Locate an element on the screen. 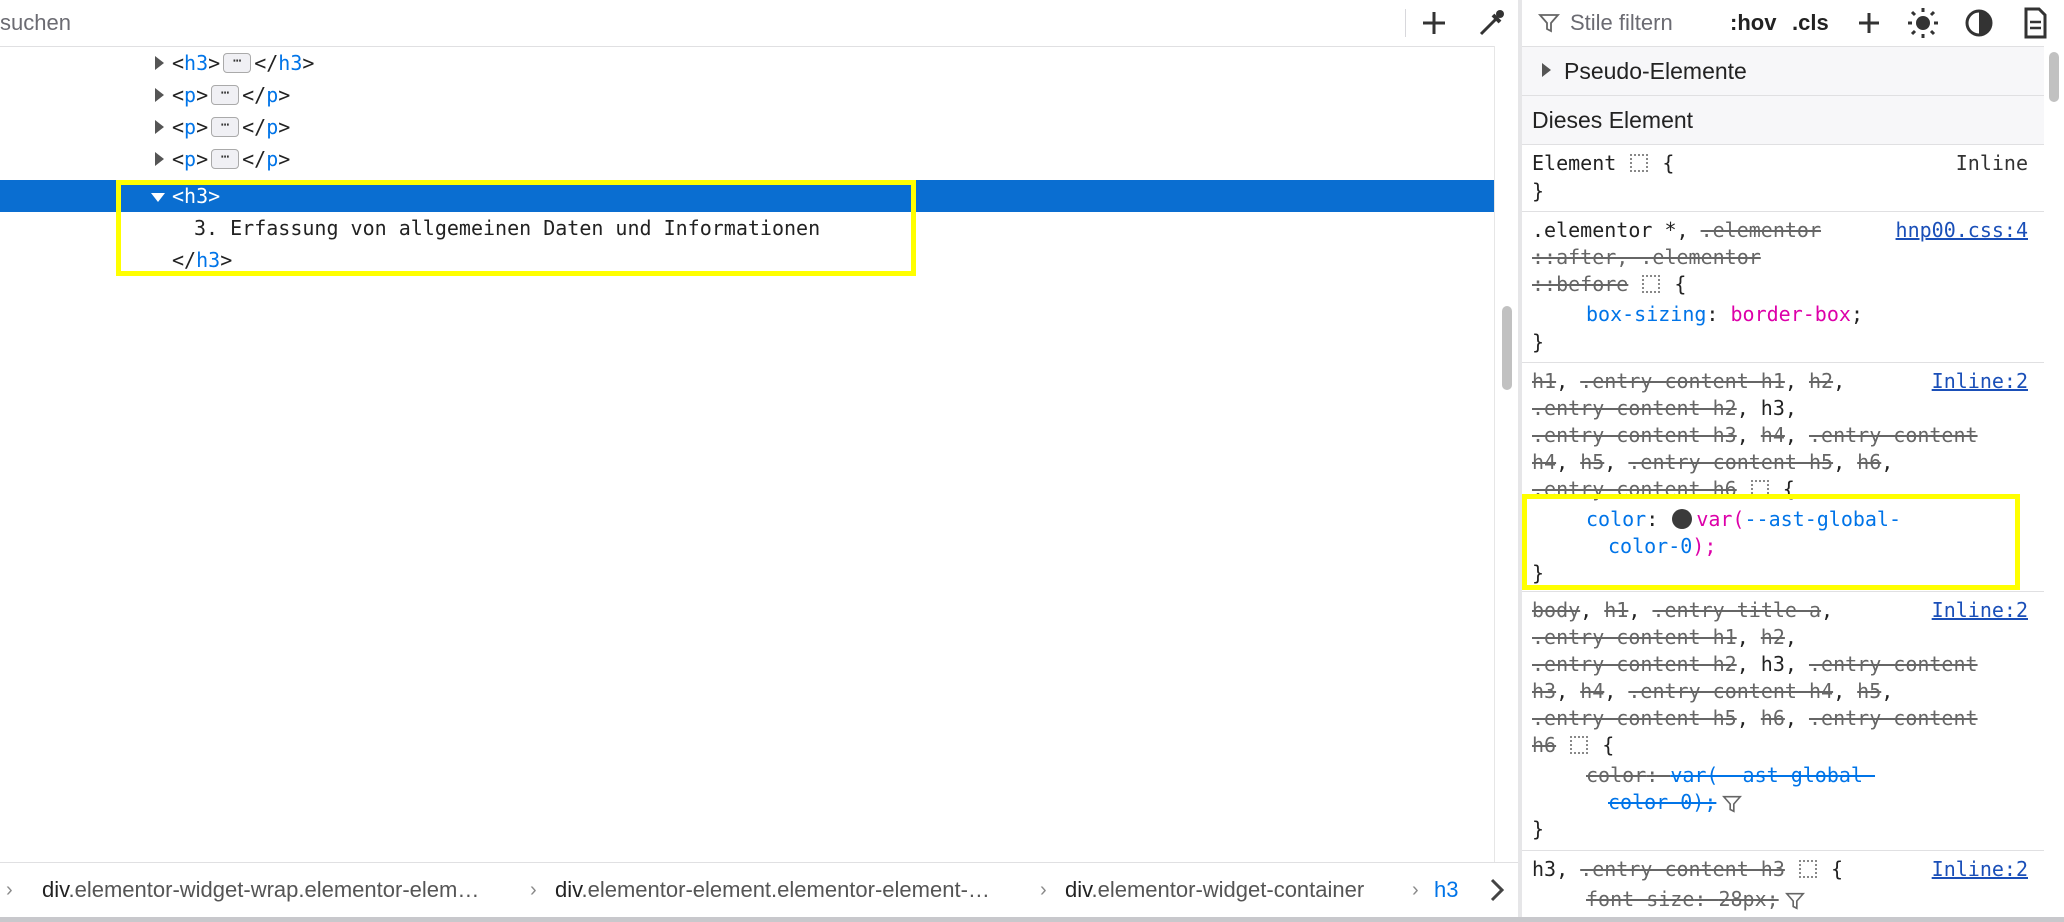 The height and width of the screenshot is (922, 2064). rules-scrollbar is located at coordinates (2054, 481).